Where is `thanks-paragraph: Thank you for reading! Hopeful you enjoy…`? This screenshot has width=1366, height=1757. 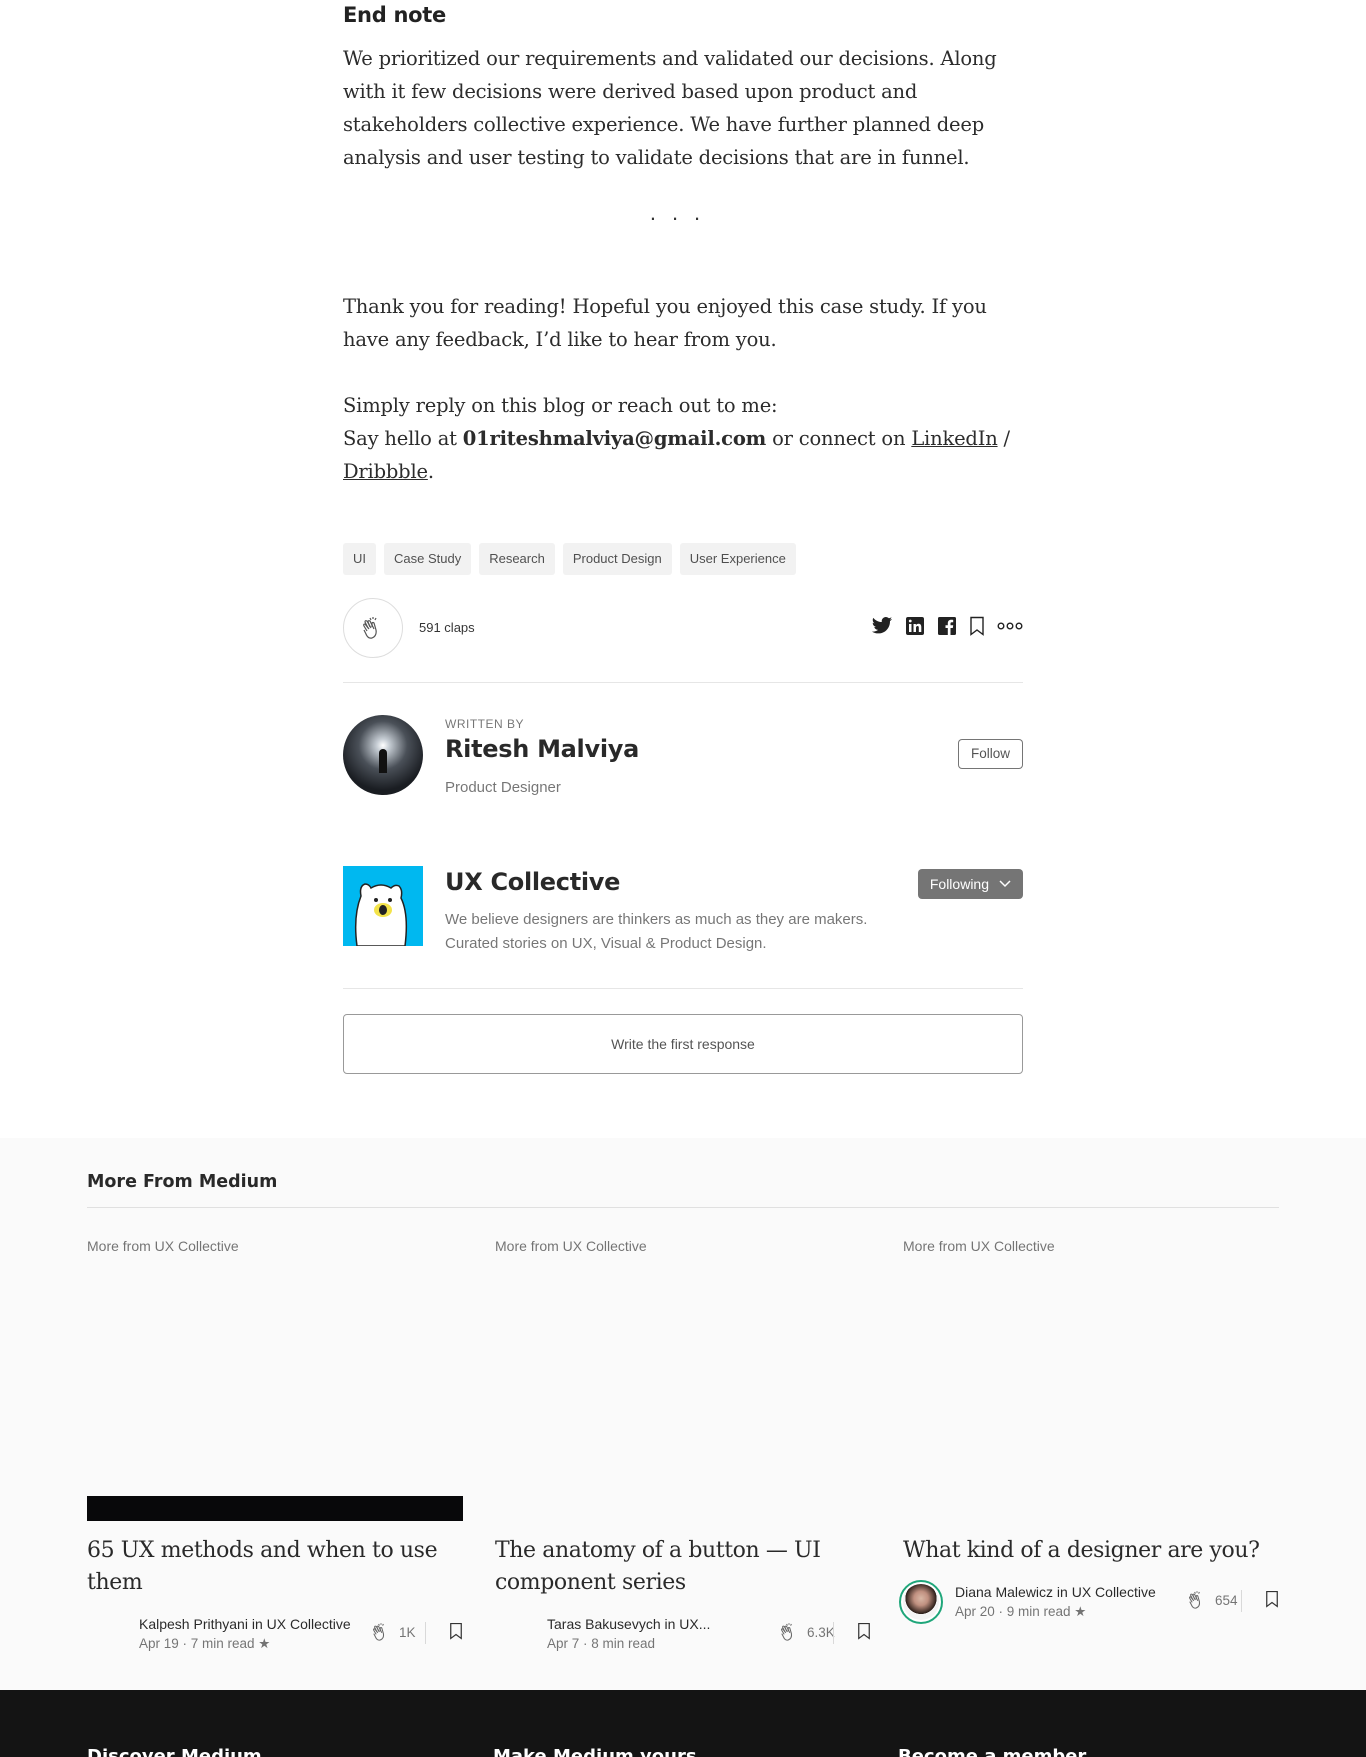 thanks-paragraph: Thank you for reading! Hopeful you enjoy… is located at coordinates (665, 323).